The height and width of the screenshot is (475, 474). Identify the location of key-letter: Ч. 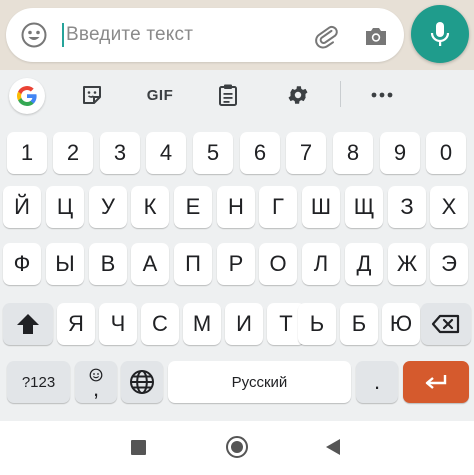
(118, 324).